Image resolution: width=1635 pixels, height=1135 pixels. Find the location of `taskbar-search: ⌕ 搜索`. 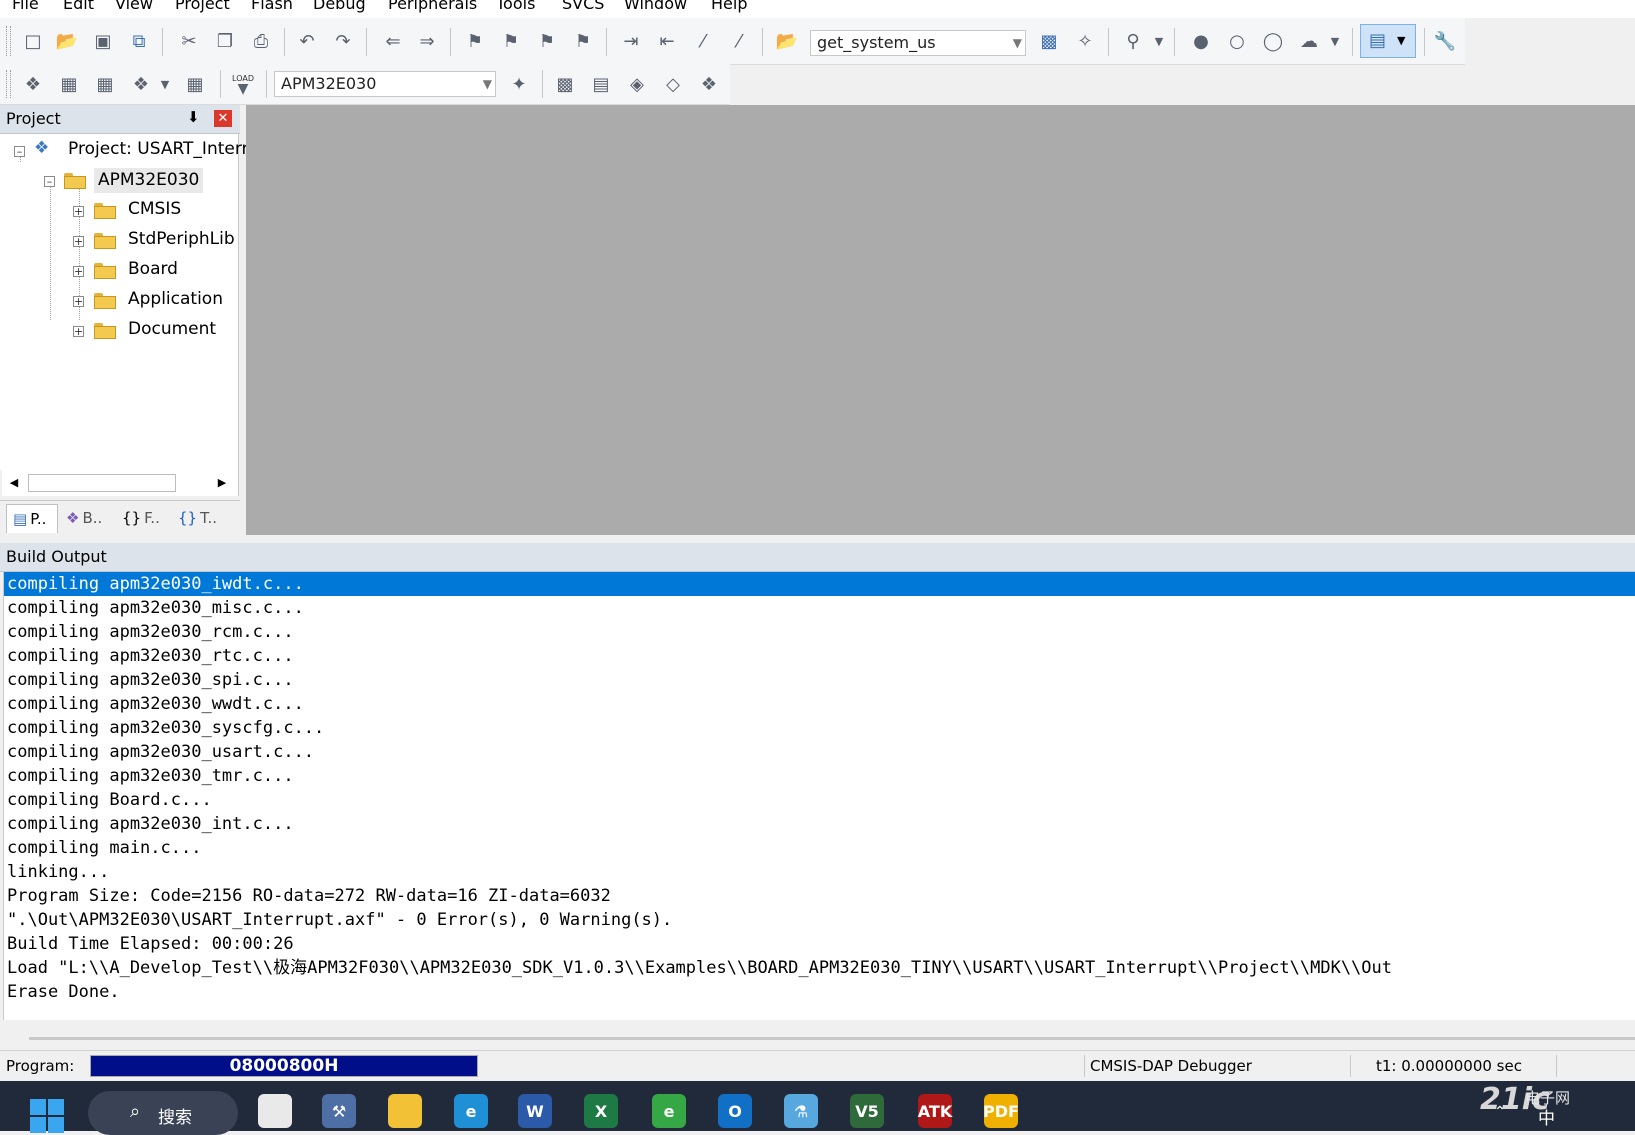

taskbar-search: ⌕ 搜索 is located at coordinates (163, 1113).